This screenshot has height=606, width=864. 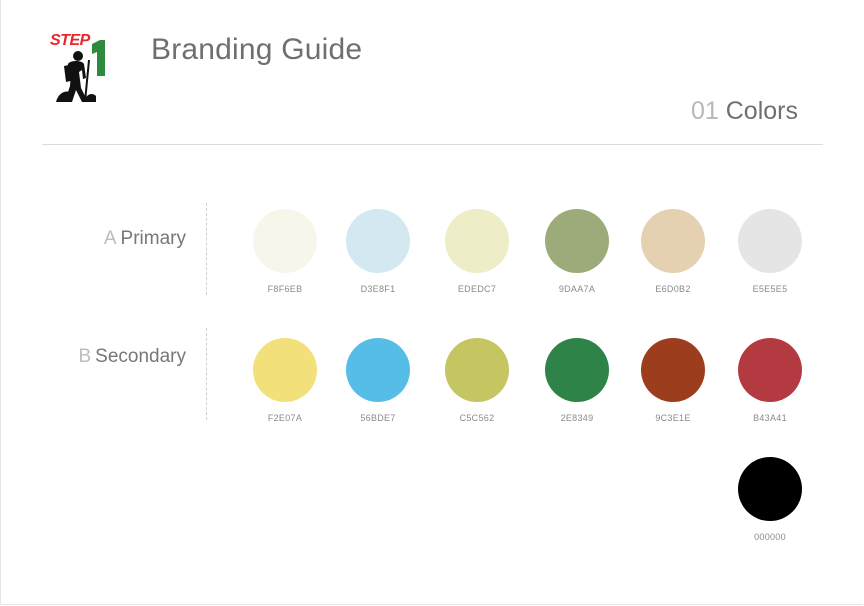 I want to click on primary-swatch: EDEDC7, so click(x=477, y=251).